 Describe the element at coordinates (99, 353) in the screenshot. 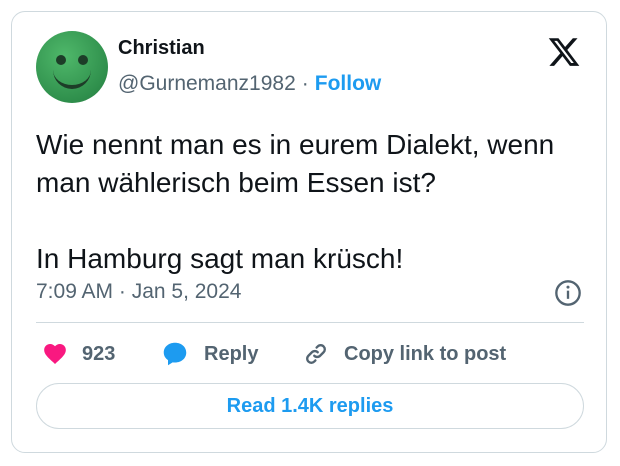

I see `like-count: 923` at that location.